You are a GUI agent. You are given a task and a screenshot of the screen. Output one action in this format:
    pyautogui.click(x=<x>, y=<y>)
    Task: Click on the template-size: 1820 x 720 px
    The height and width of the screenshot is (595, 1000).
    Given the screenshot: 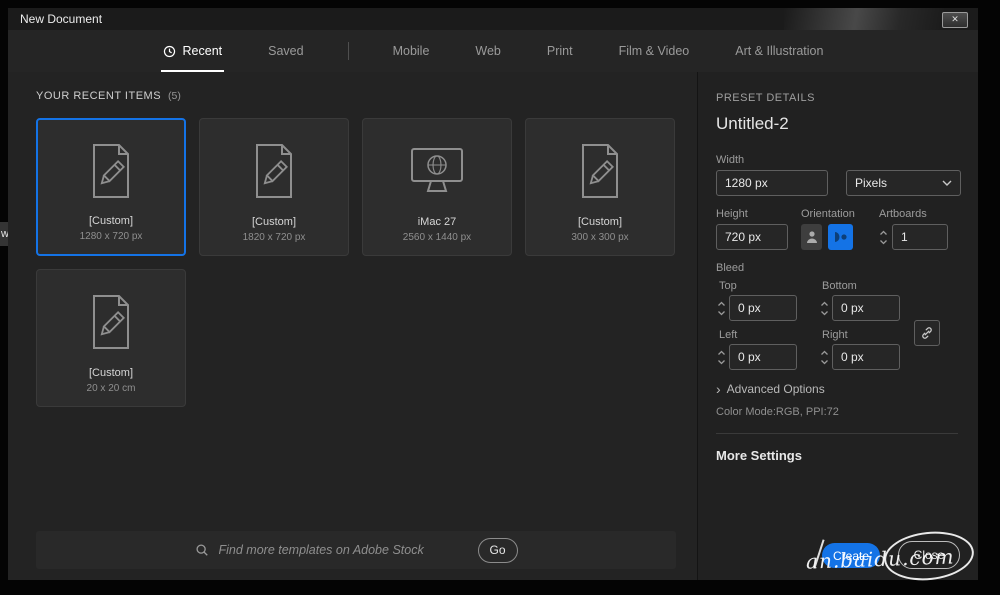 What is the action you would take?
    pyautogui.click(x=274, y=237)
    